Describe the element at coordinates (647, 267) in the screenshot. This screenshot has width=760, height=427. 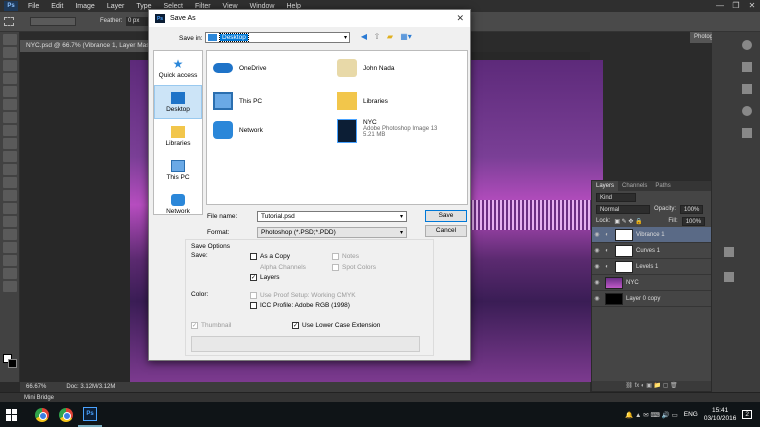
I see `layer-name: Levels 1` at that location.